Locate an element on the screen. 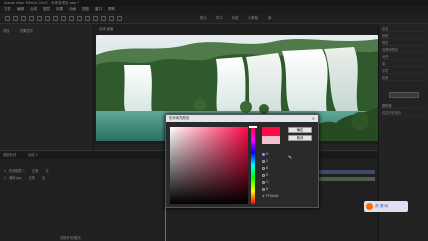 The image size is (428, 241). pen-tool-icon is located at coordinates (71, 18).